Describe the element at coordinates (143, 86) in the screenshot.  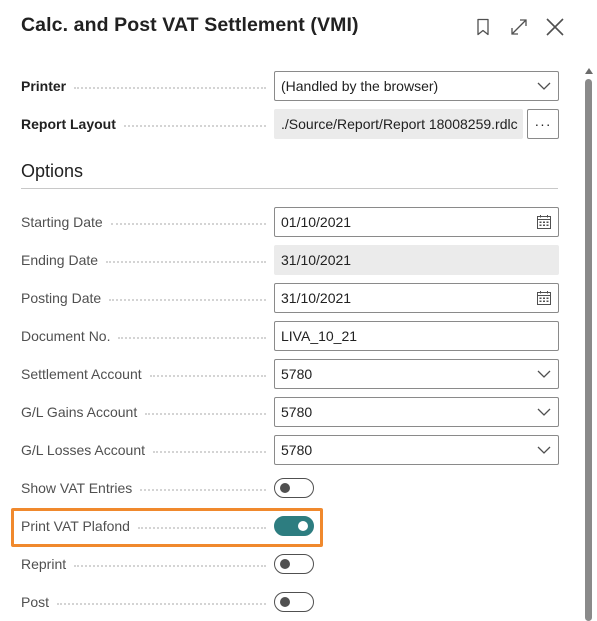
I see `printer-label: Printer` at that location.